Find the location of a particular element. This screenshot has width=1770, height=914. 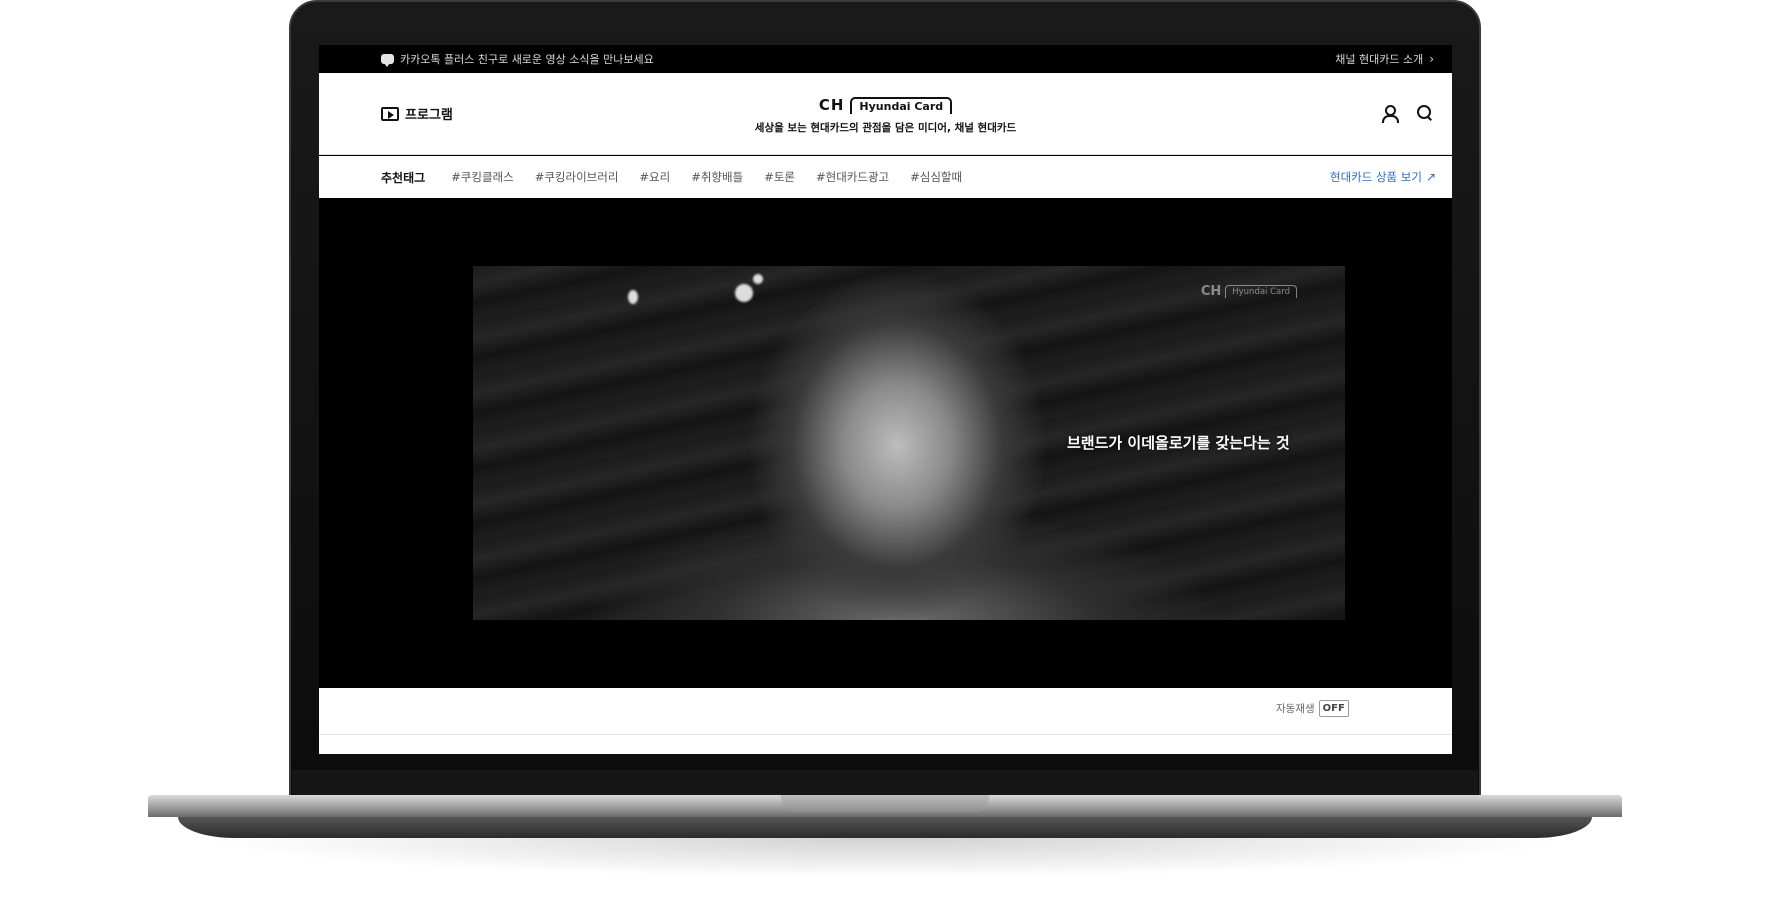

notice-text: 카카오톡 플러스 친구로 새로운 영상 소식을 만나보세요 is located at coordinates (527, 59).